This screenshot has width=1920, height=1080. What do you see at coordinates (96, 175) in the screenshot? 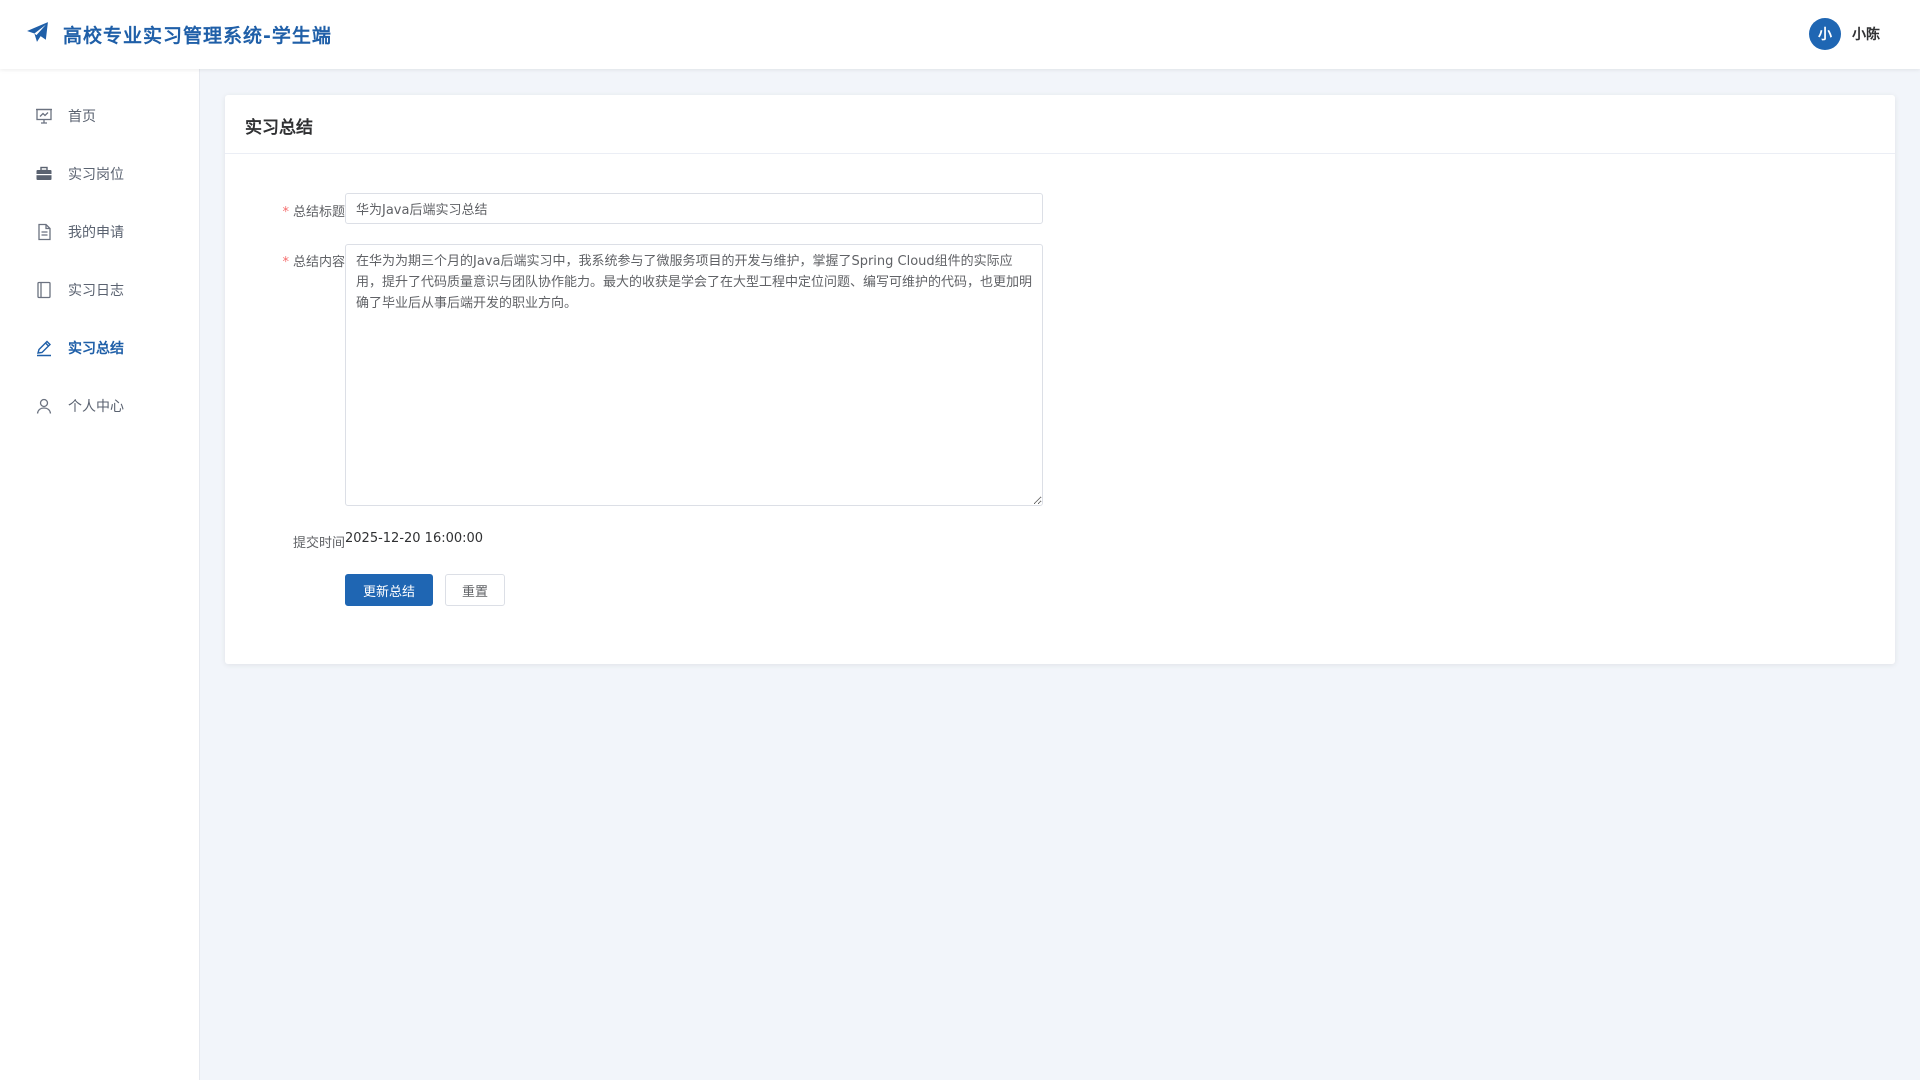
I see `sidebar-item-label: 实习岗位` at bounding box center [96, 175].